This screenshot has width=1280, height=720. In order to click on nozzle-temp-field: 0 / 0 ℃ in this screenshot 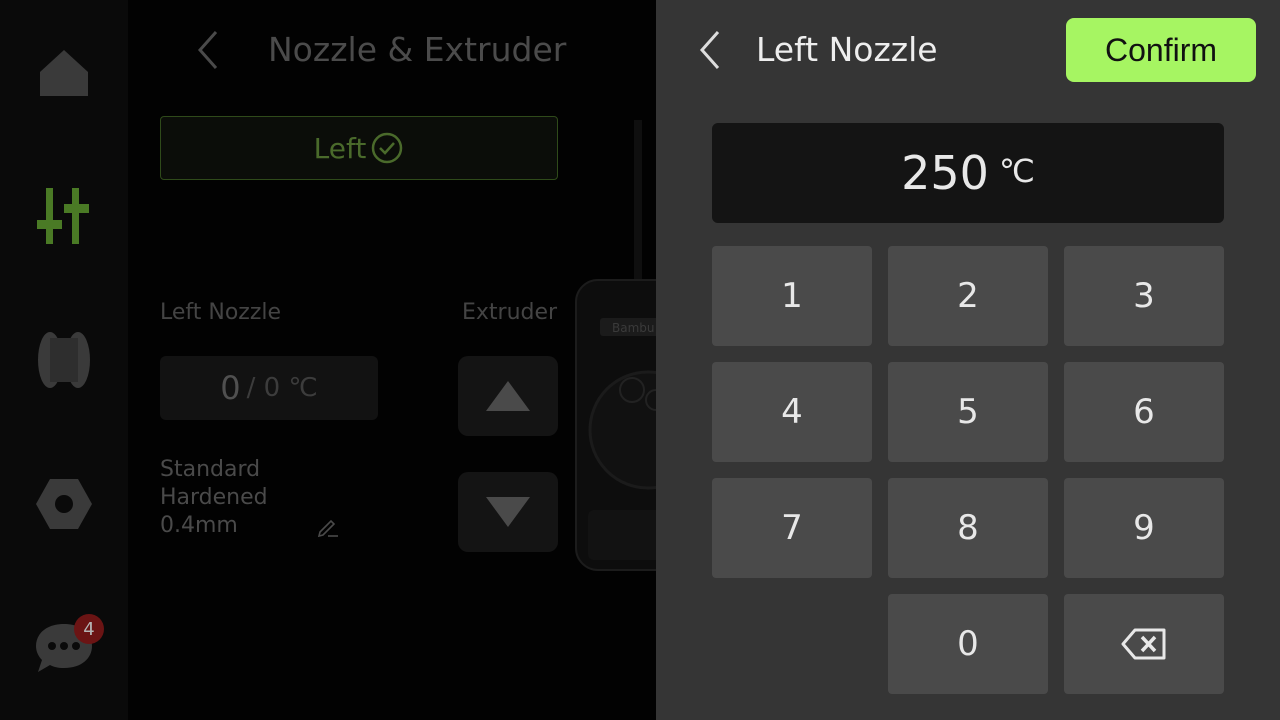, I will do `click(269, 388)`.